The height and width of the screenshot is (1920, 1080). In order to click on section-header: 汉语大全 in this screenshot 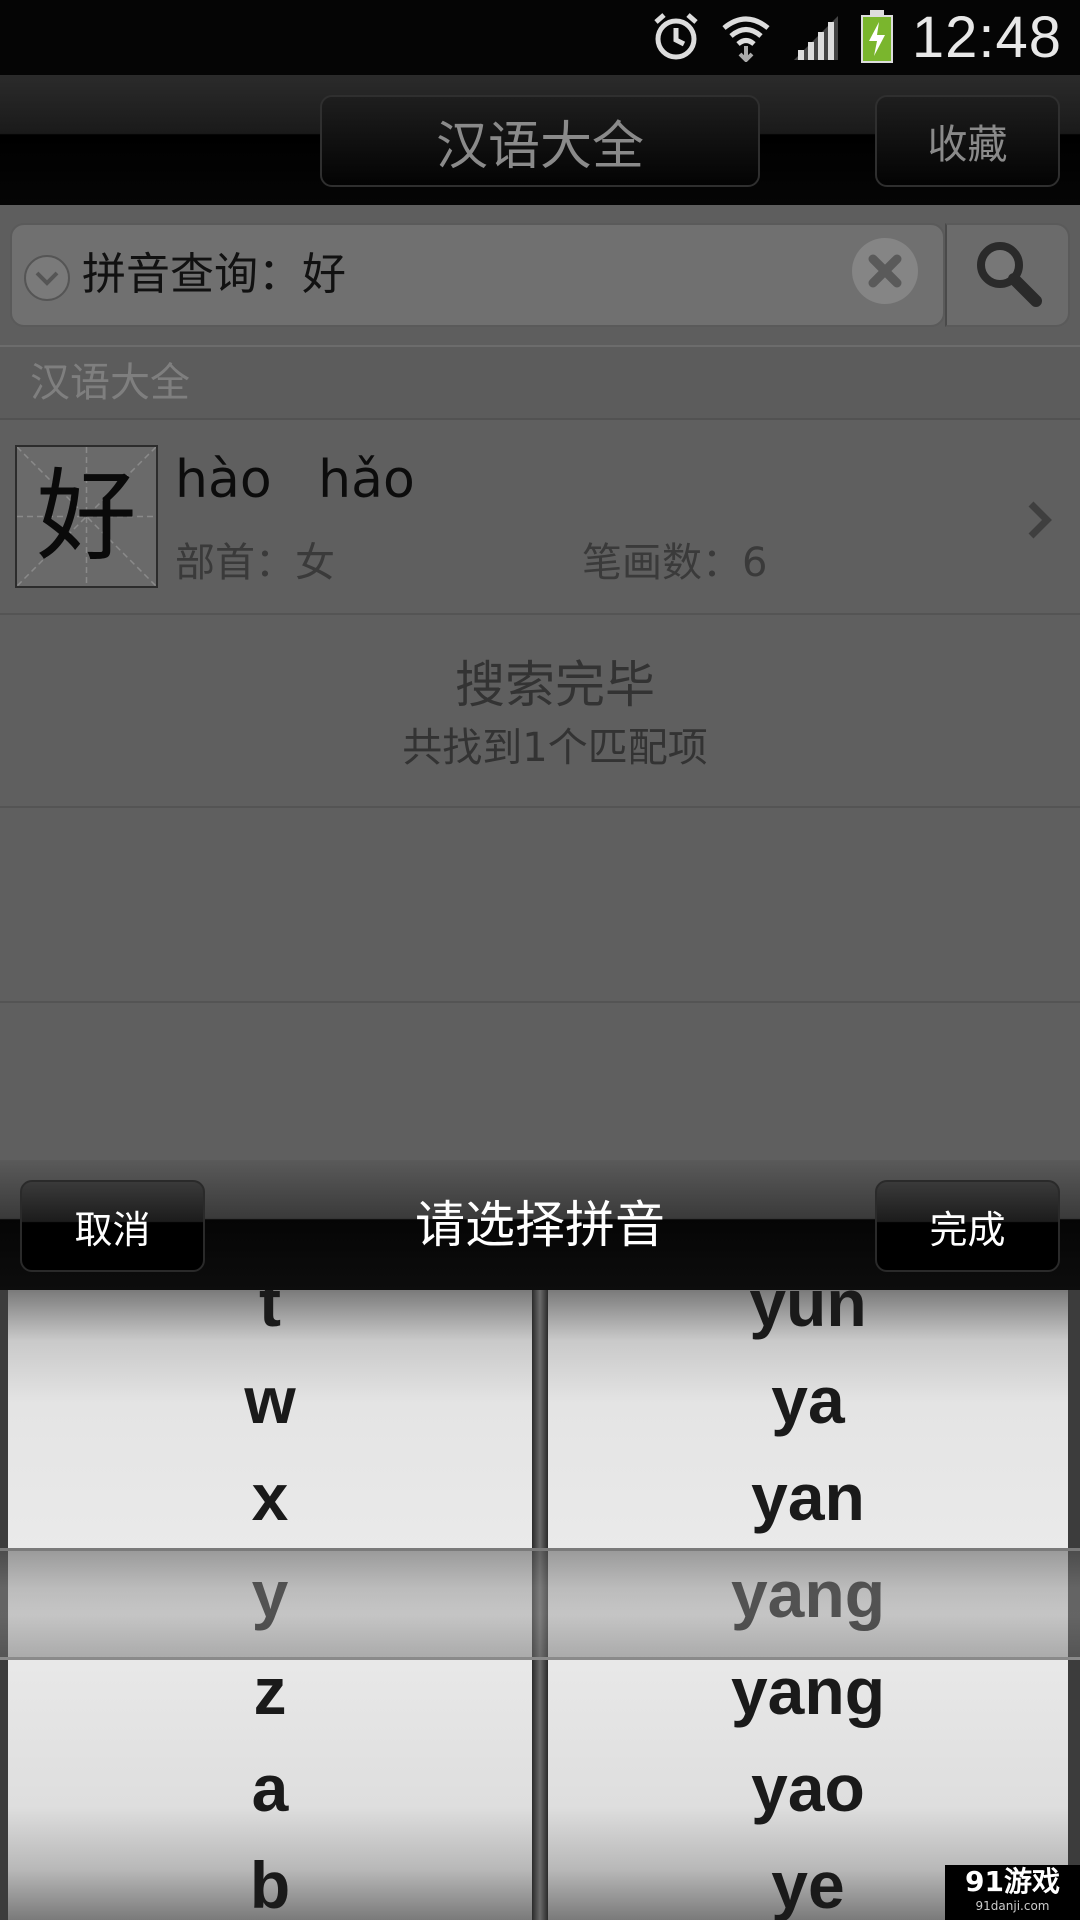, I will do `click(540, 382)`.